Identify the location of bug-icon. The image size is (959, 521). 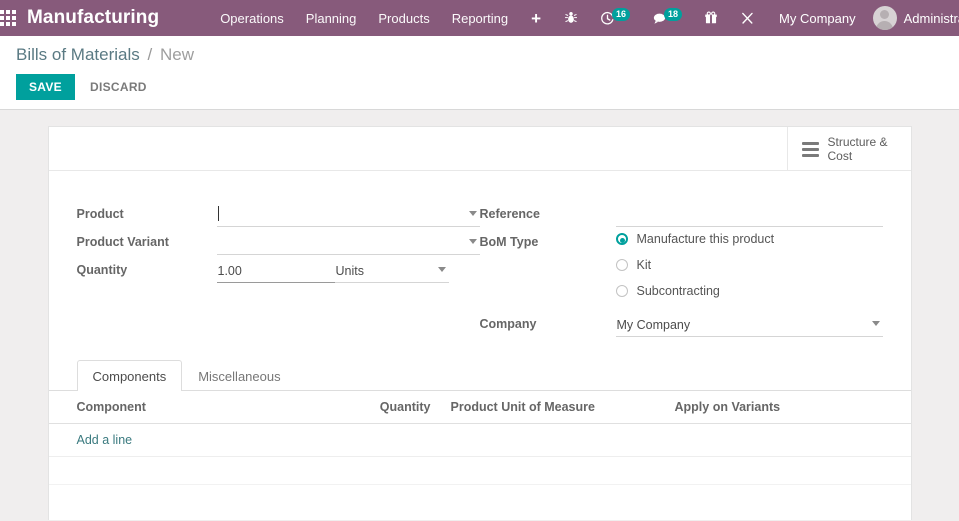
(571, 18).